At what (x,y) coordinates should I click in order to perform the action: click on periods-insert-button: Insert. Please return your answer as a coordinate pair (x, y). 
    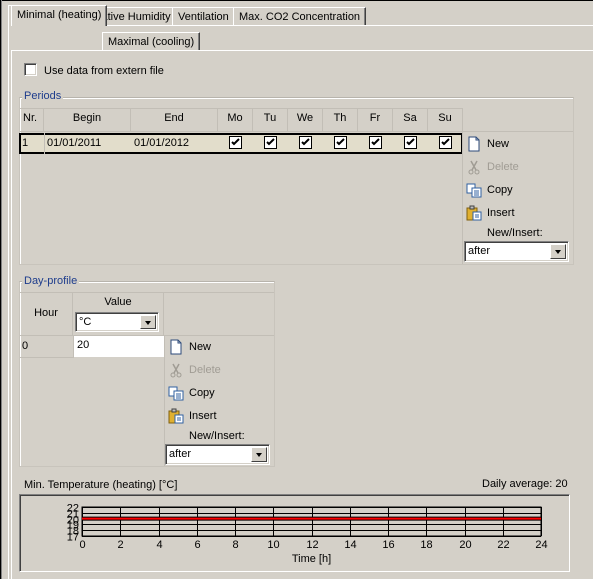
    Looking at the image, I should click on (490, 213).